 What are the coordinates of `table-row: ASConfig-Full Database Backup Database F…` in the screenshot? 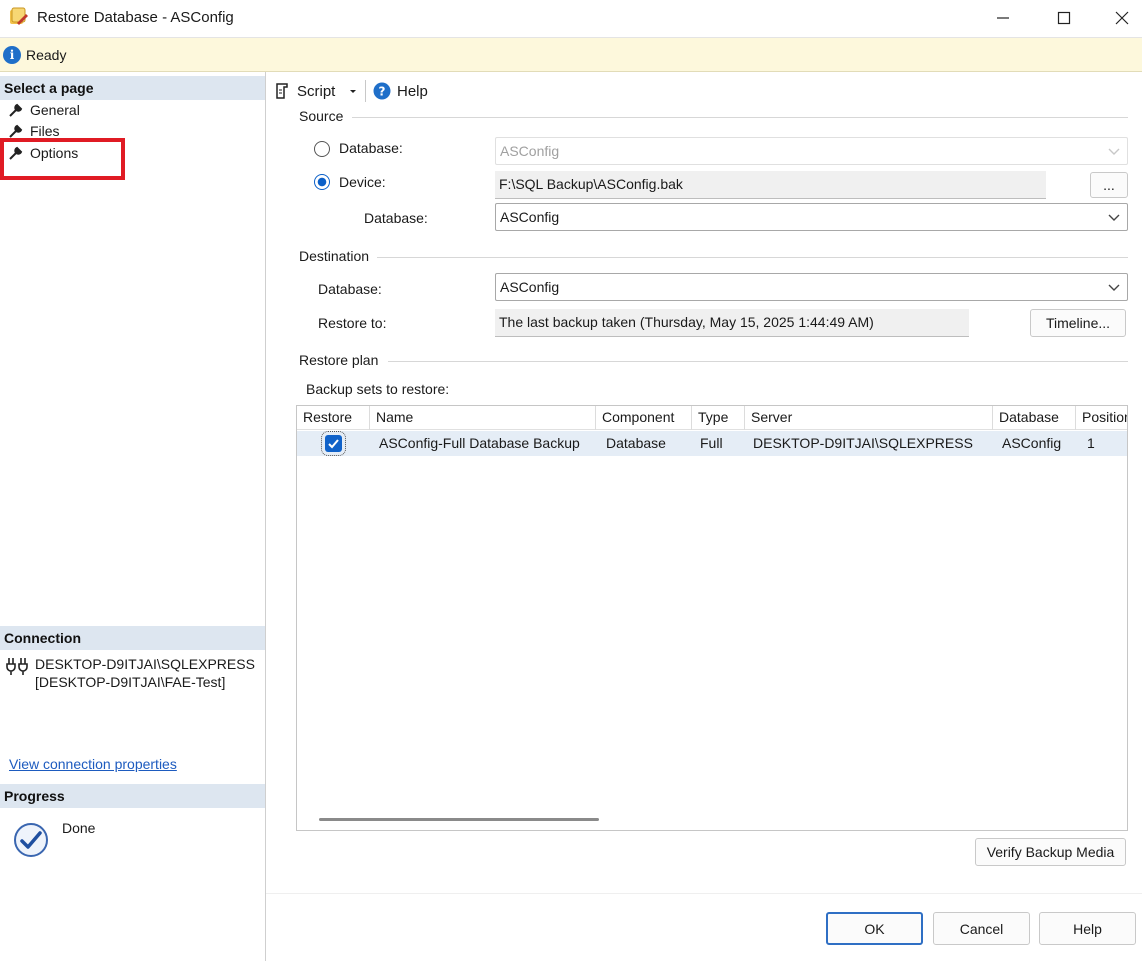 It's located at (712, 443).